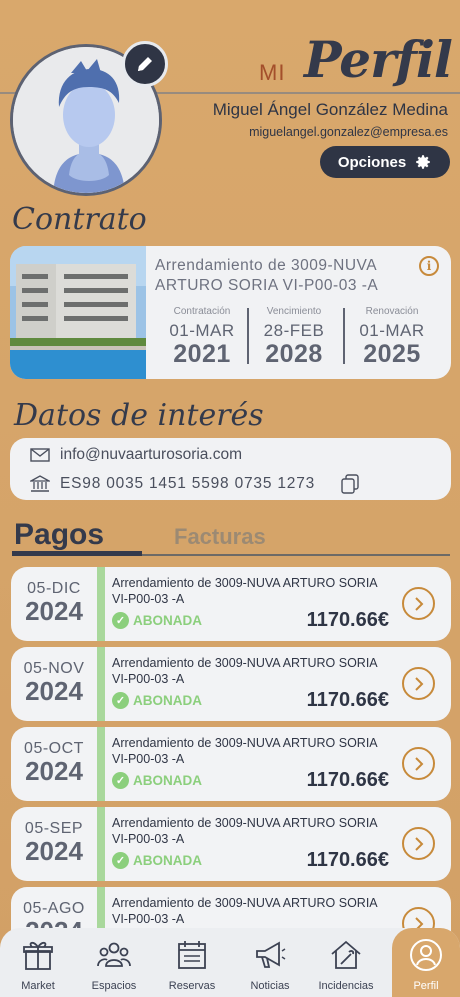 This screenshot has height=997, width=460. What do you see at coordinates (426, 955) in the screenshot?
I see `user-circle-icon` at bounding box center [426, 955].